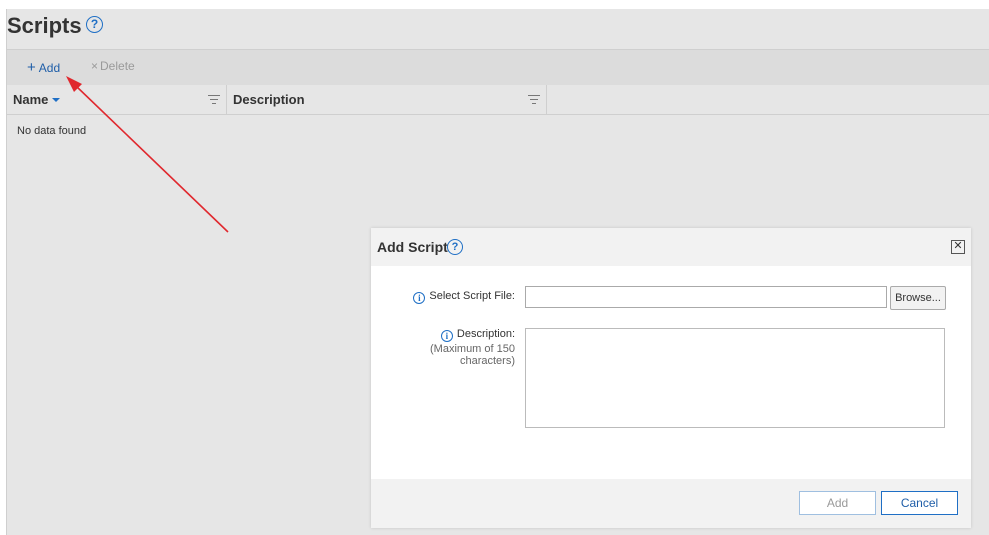 The image size is (989, 535). Describe the element at coordinates (472, 296) in the screenshot. I see `select-file-label-text: Select Script File:` at that location.